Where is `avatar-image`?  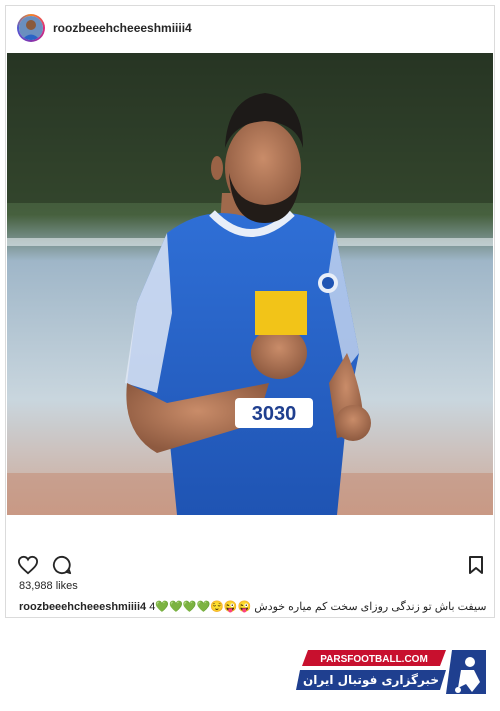 avatar-image is located at coordinates (31, 28).